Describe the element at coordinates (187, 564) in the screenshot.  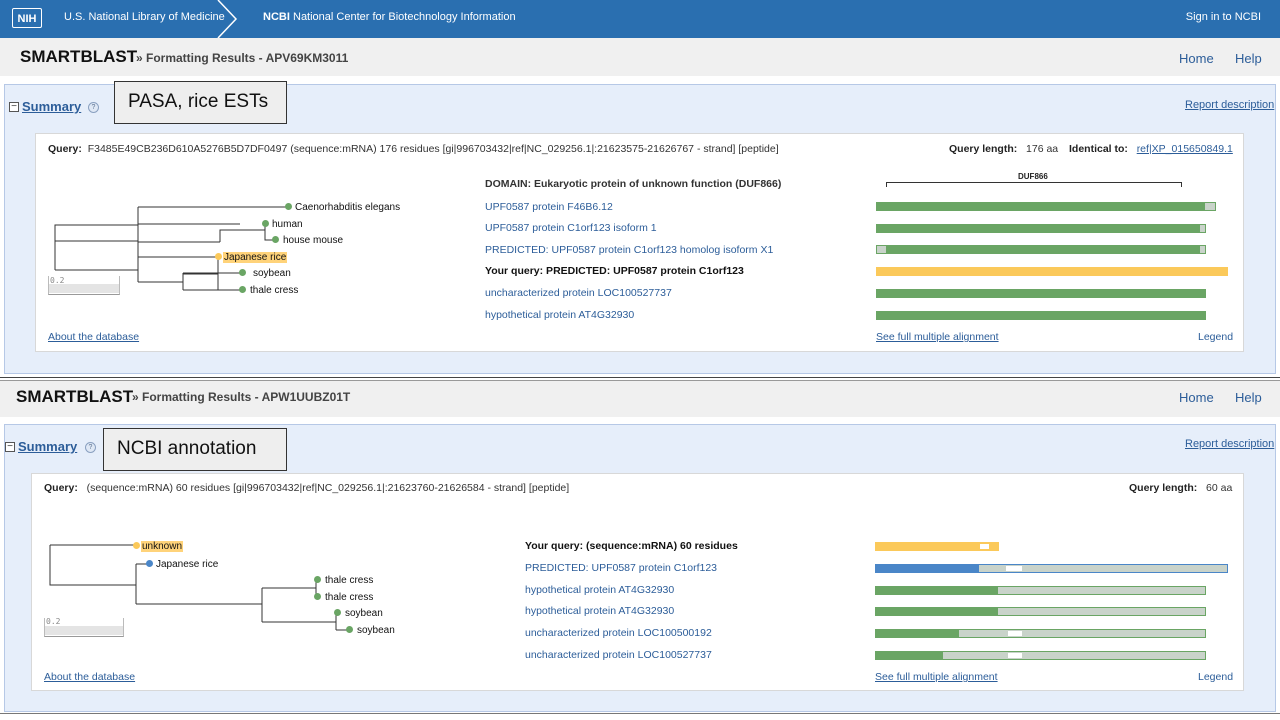
I see `tree-label: Japanese rice` at that location.